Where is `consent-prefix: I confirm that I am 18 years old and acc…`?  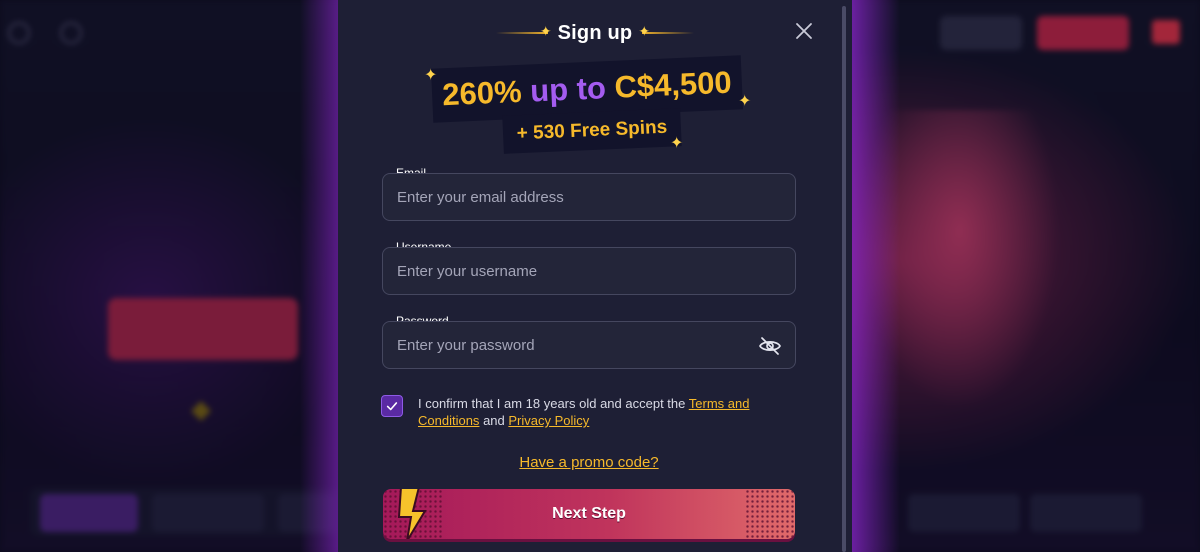 consent-prefix: I confirm that I am 18 years old and acc… is located at coordinates (552, 403).